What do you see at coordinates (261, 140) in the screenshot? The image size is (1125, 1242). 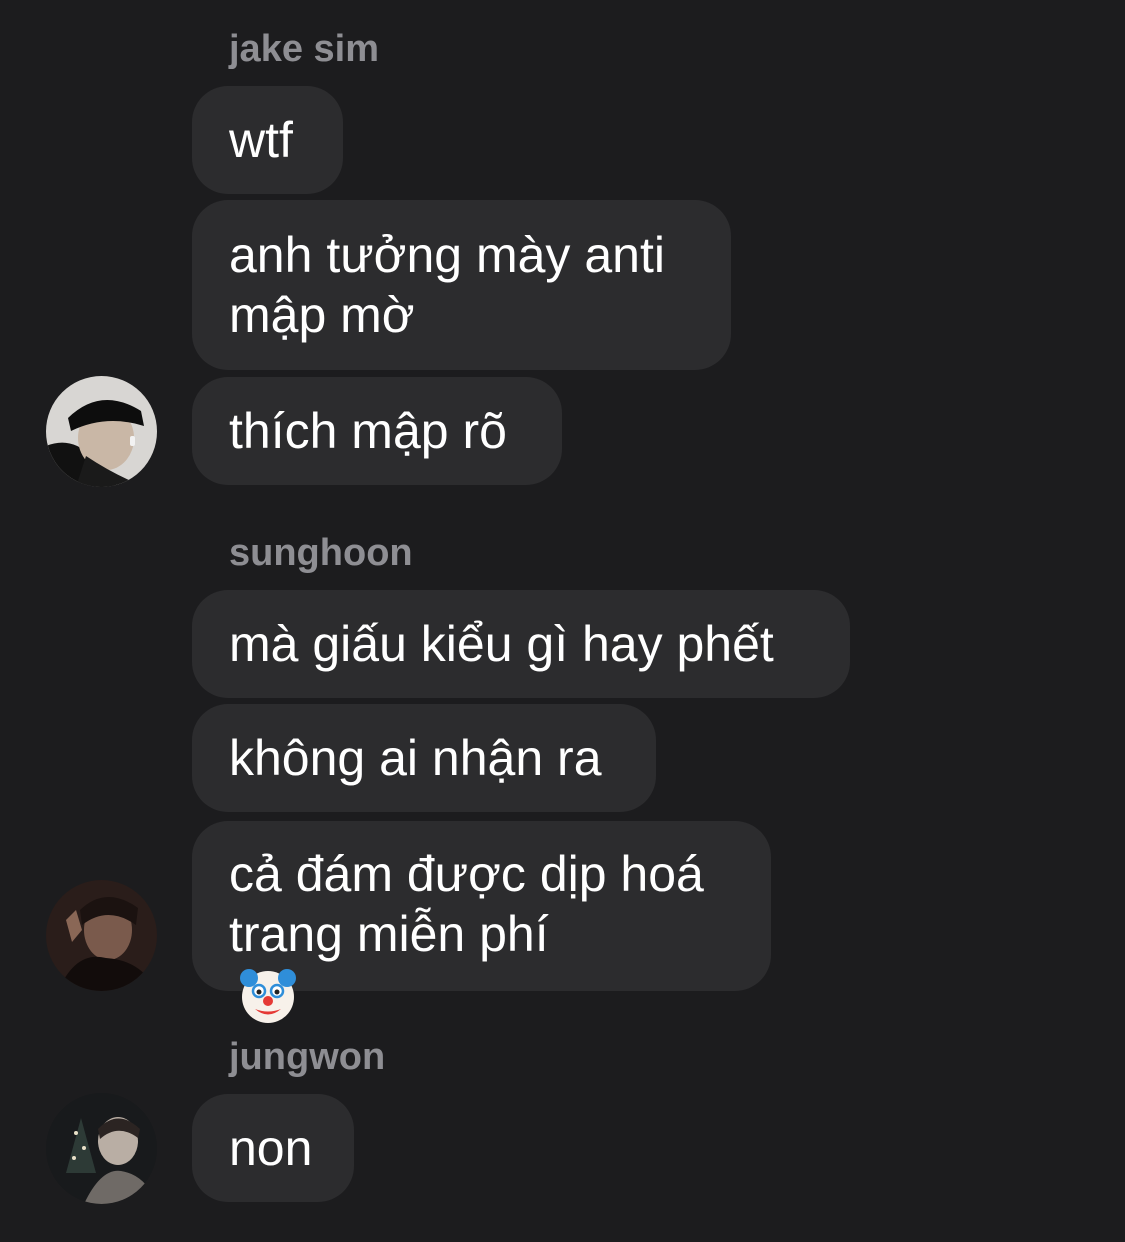 I see `message-text: wtf` at bounding box center [261, 140].